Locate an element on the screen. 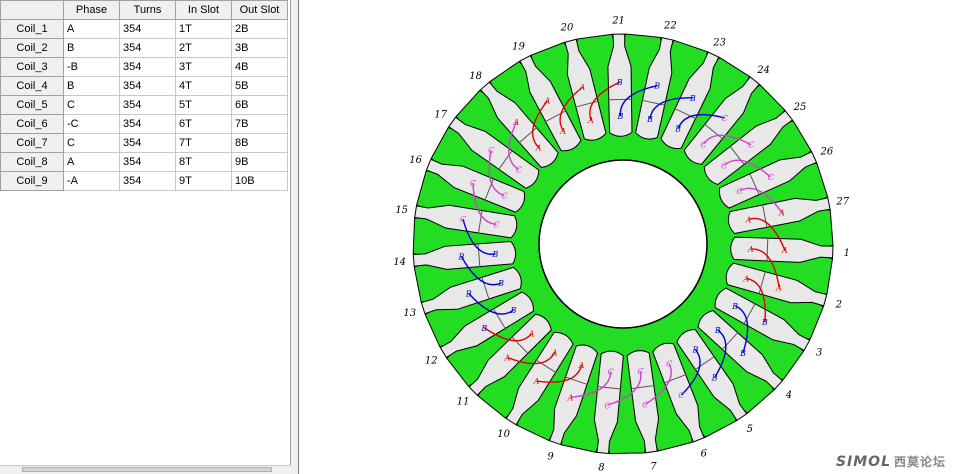  cell-out-slot: 8B is located at coordinates (259, 143).